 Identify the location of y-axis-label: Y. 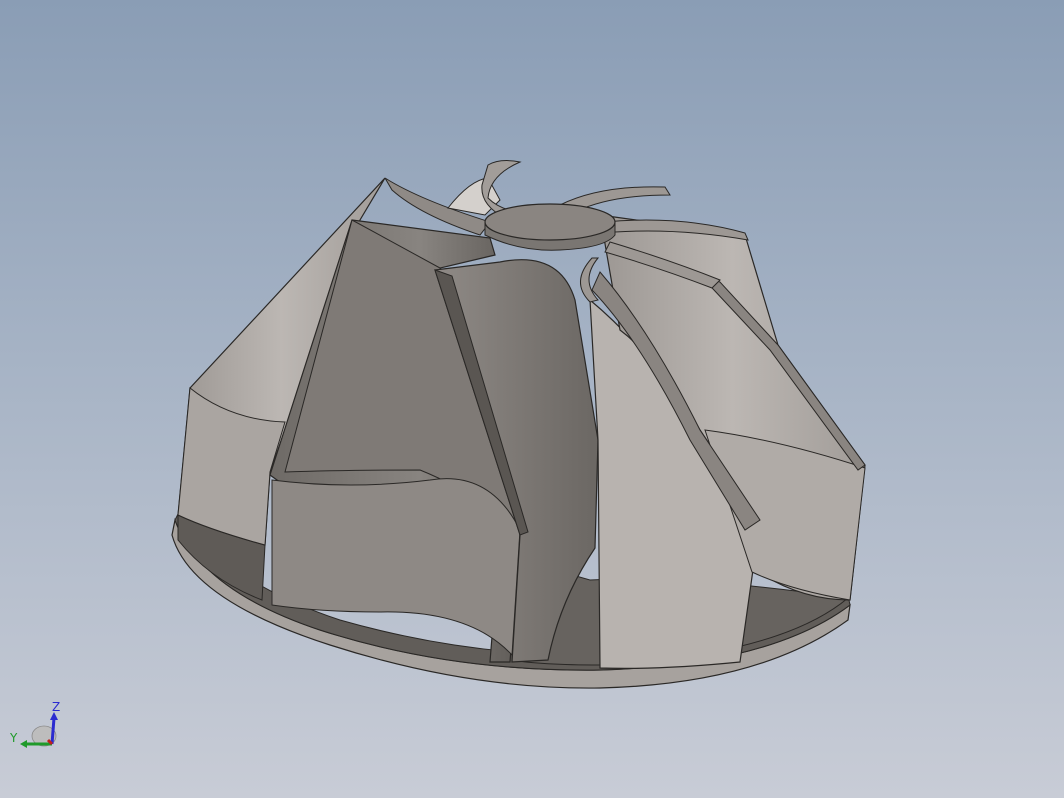
(13, 738).